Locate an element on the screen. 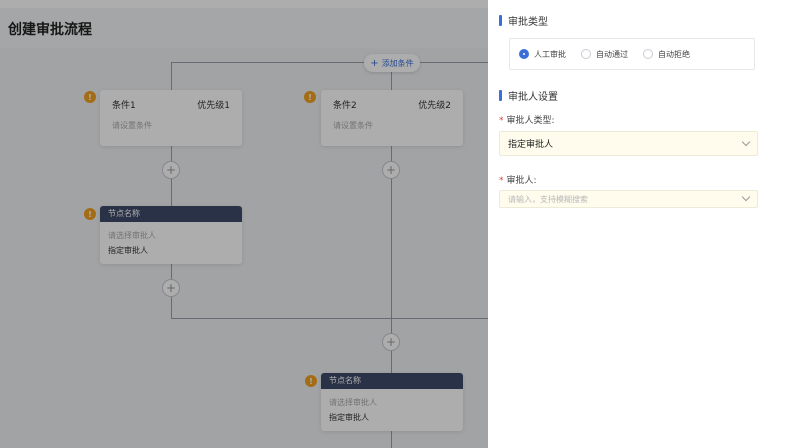  radio-auto-pass: 自动通过 is located at coordinates (604, 54).